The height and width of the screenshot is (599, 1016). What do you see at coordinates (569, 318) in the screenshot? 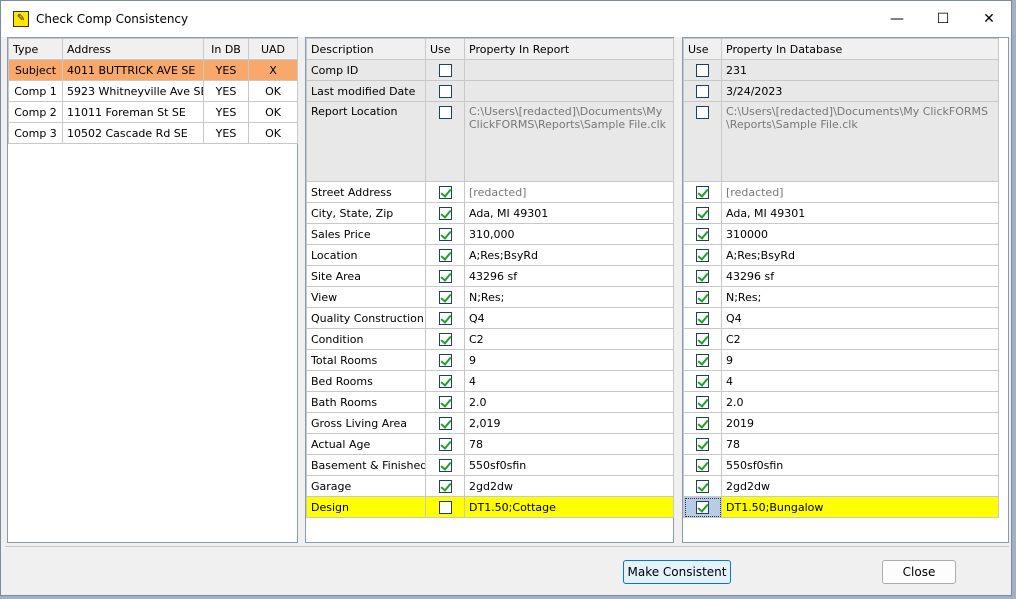
I see `report-value-cell: Q4` at bounding box center [569, 318].